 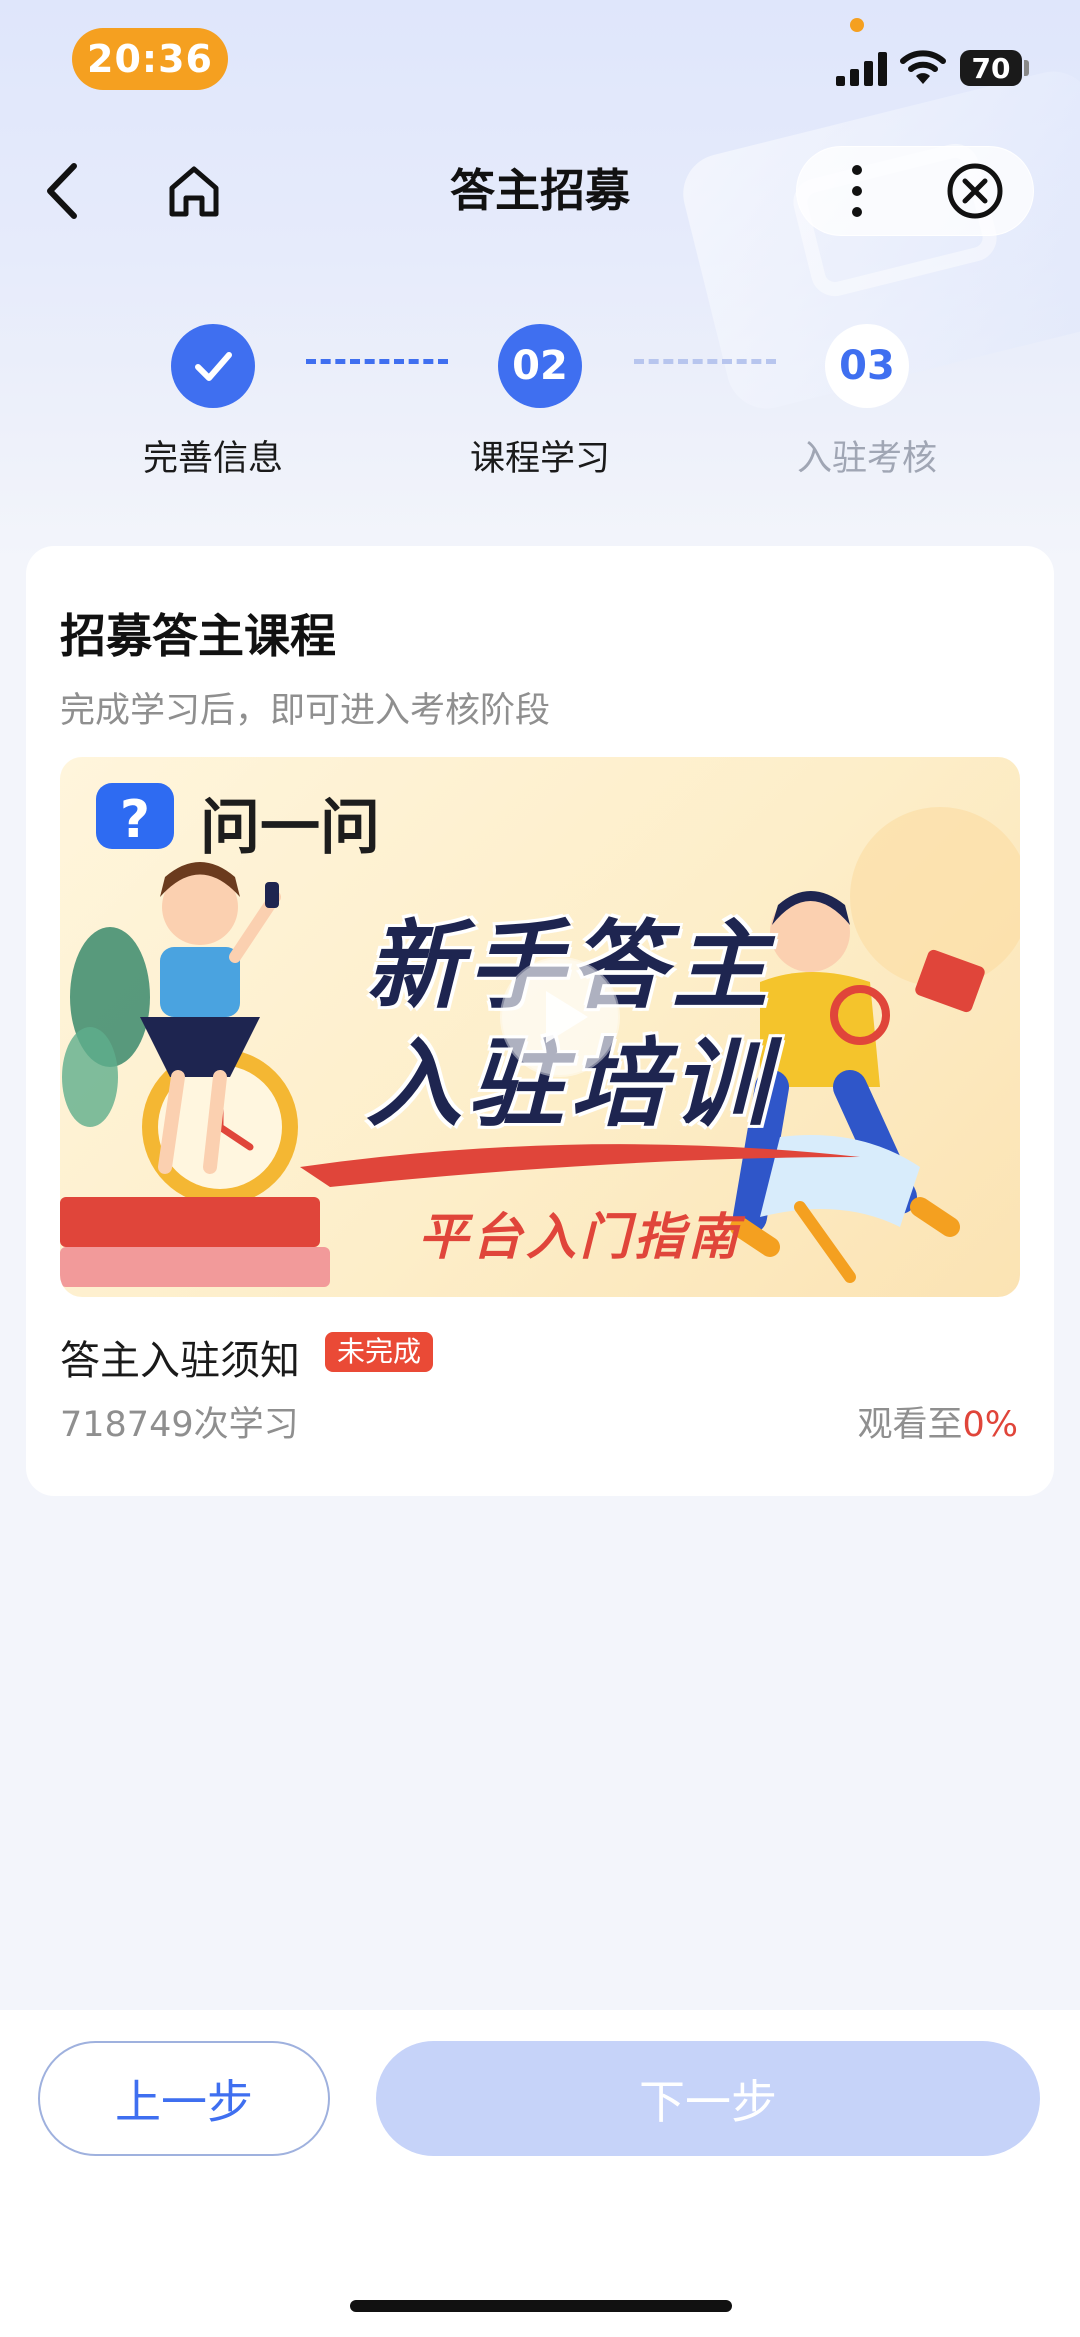 What do you see at coordinates (857, 191) in the screenshot?
I see `more-dots-icon` at bounding box center [857, 191].